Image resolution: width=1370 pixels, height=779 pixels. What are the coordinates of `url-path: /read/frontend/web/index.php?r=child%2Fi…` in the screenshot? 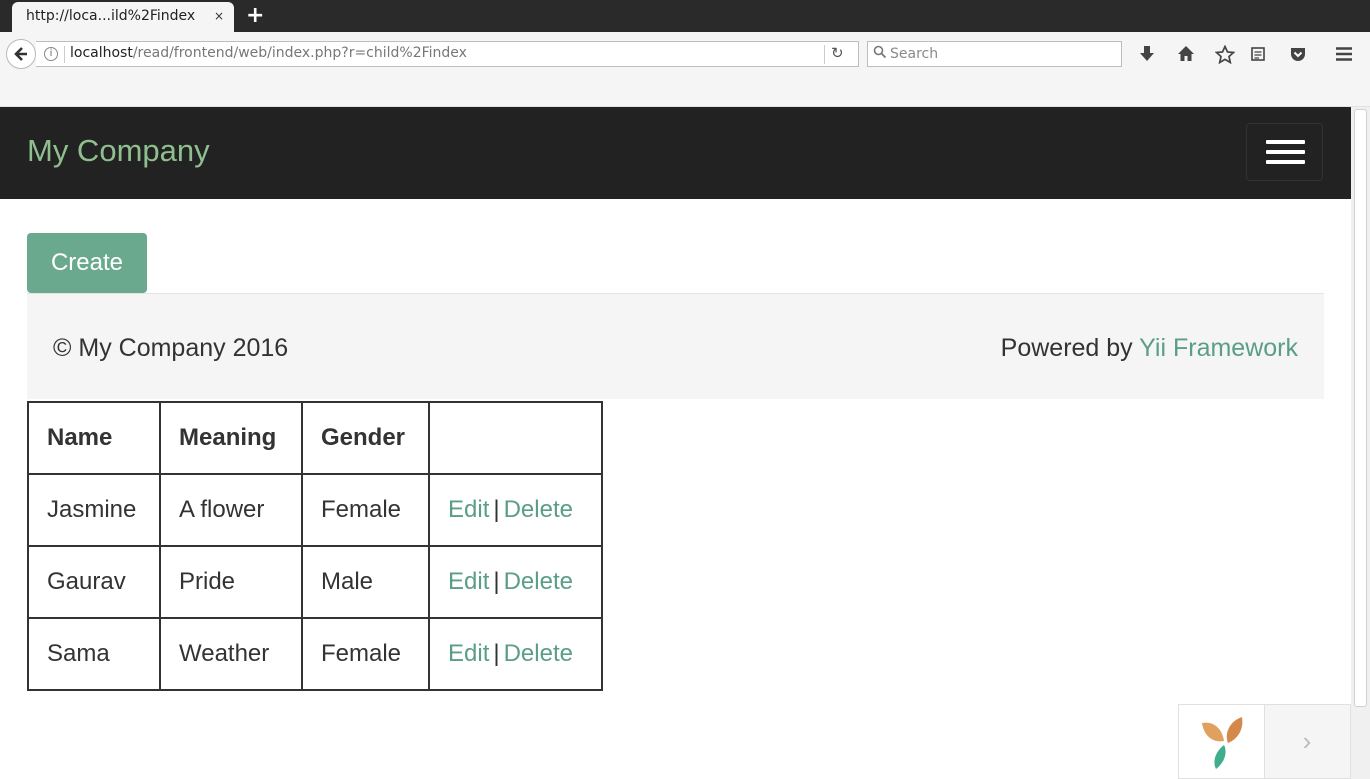 It's located at (299, 53).